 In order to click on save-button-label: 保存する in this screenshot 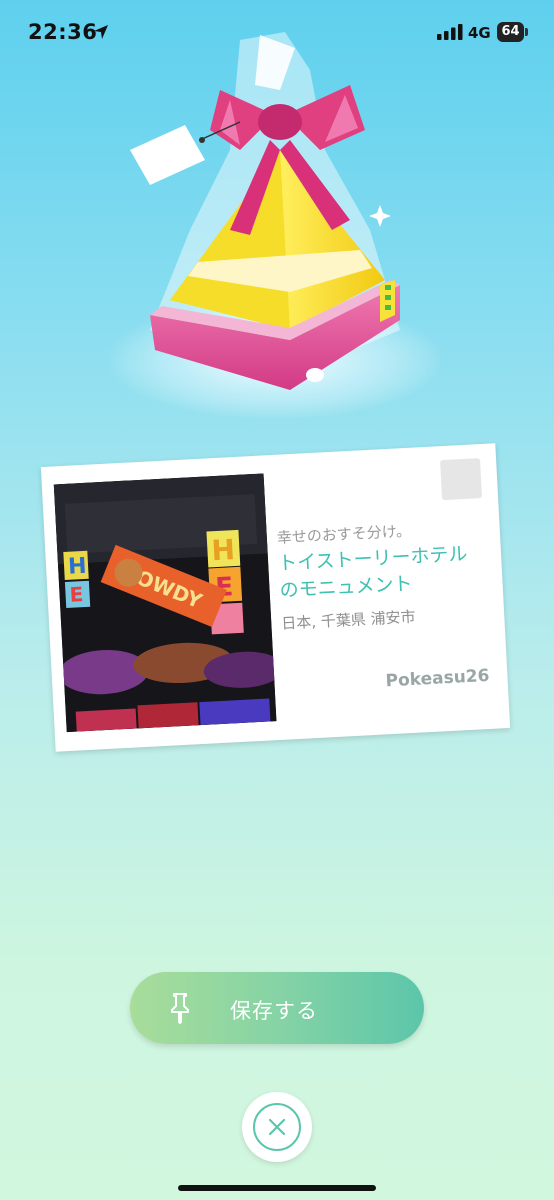, I will do `click(274, 1011)`.